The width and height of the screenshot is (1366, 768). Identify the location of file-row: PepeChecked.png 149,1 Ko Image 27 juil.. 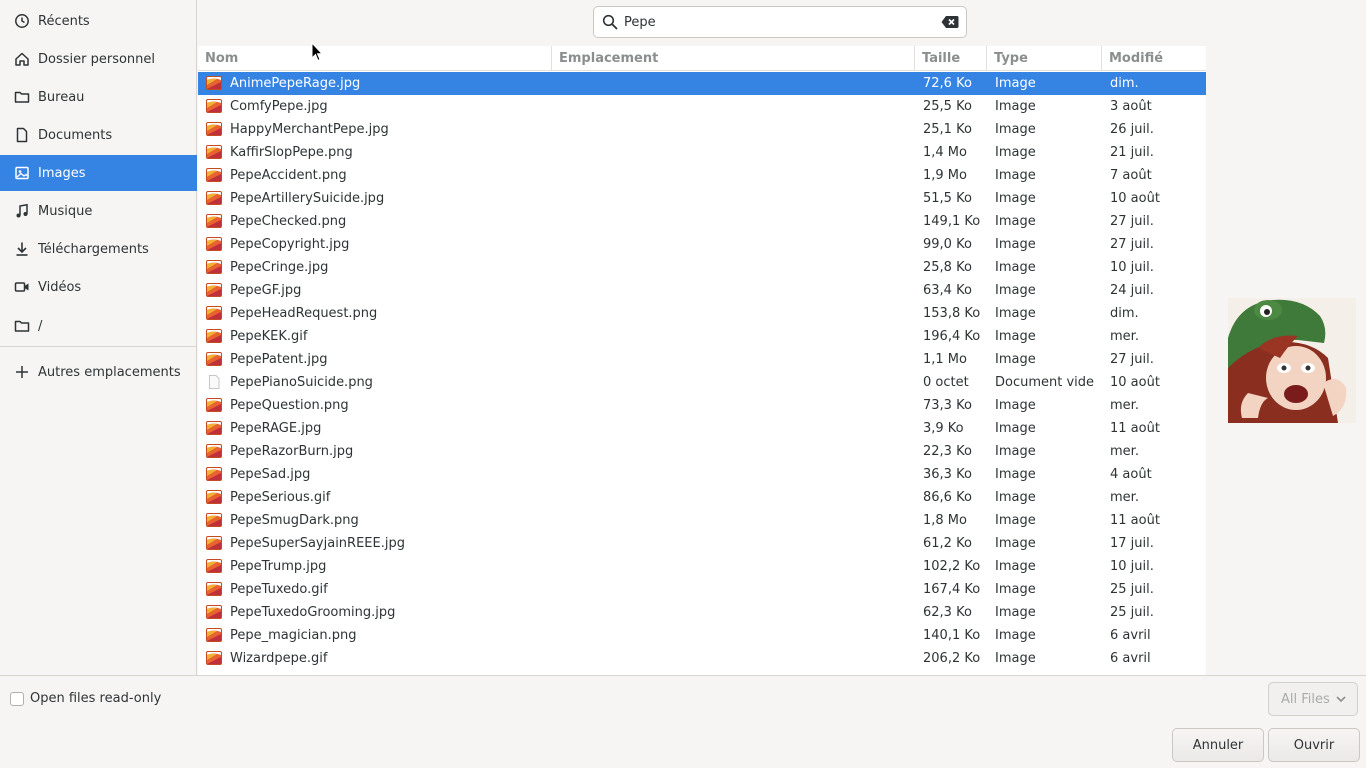
(702, 221).